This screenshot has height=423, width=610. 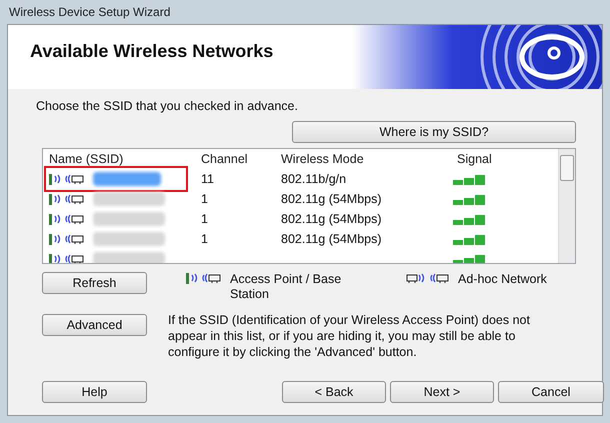 I want to click on instruction-text: Choose the SSID that you checked in advance., so click(x=167, y=106).